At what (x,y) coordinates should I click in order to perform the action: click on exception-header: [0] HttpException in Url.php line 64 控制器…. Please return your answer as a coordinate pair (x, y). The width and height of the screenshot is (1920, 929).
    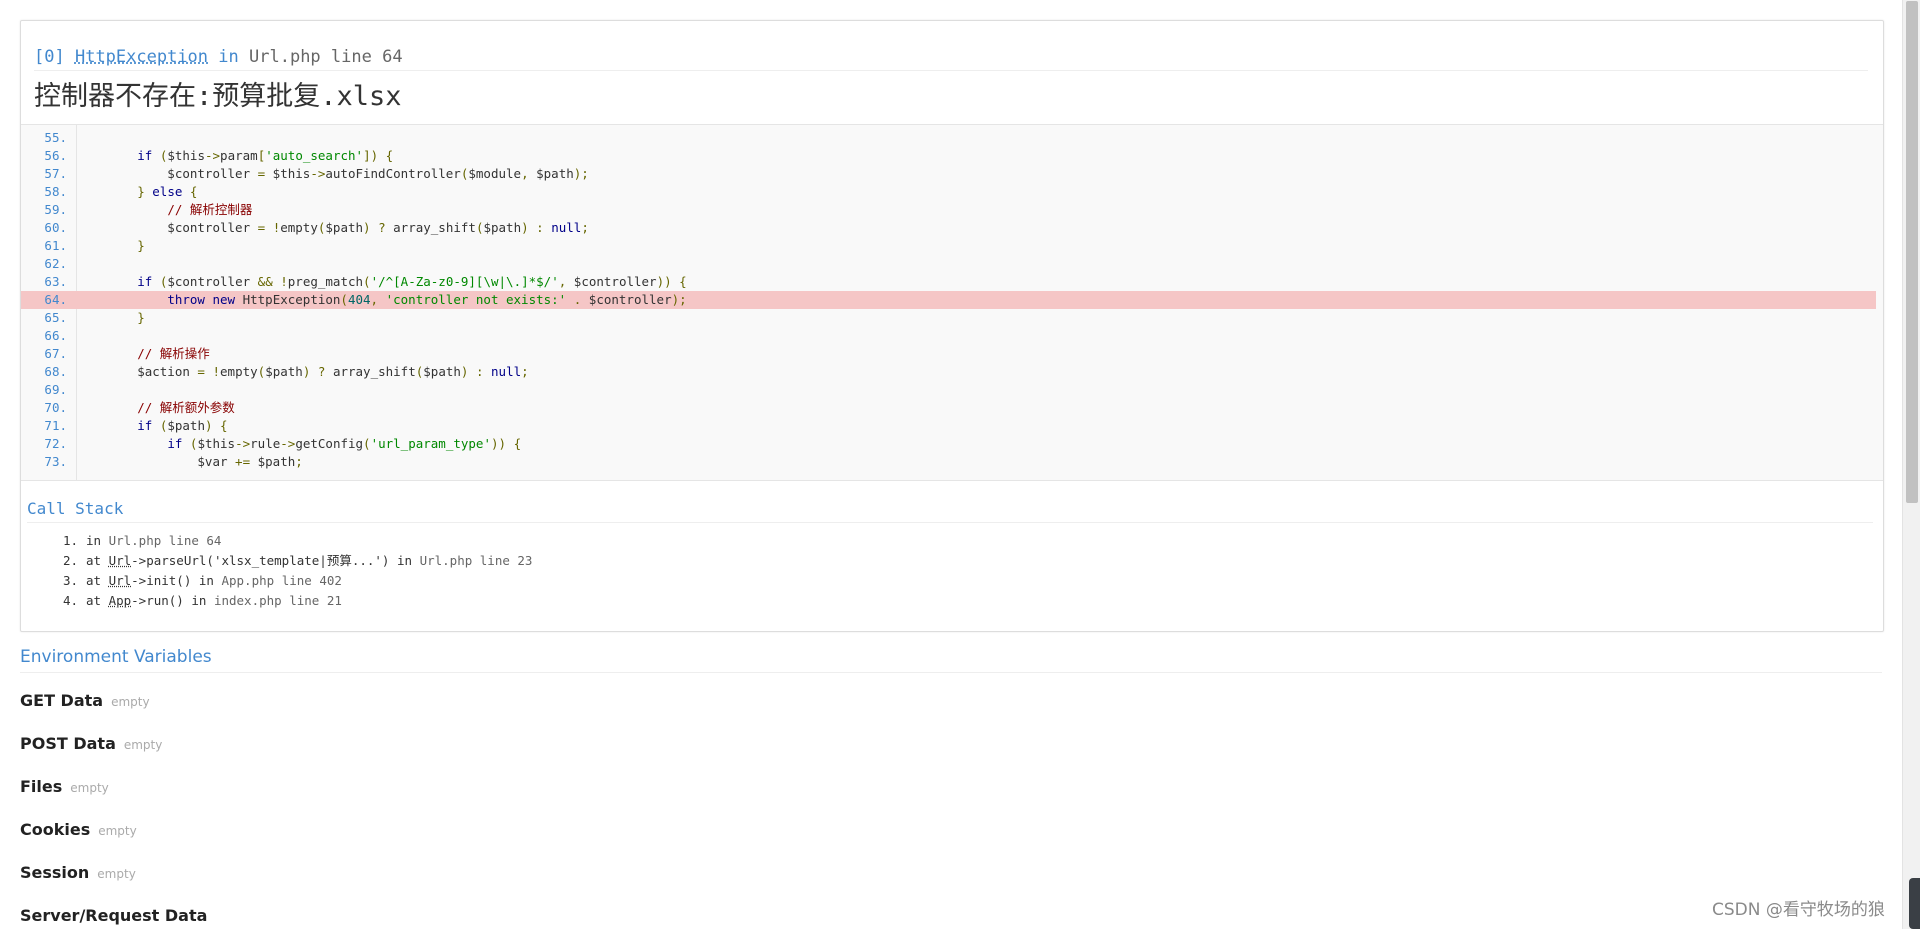
    Looking at the image, I should click on (952, 72).